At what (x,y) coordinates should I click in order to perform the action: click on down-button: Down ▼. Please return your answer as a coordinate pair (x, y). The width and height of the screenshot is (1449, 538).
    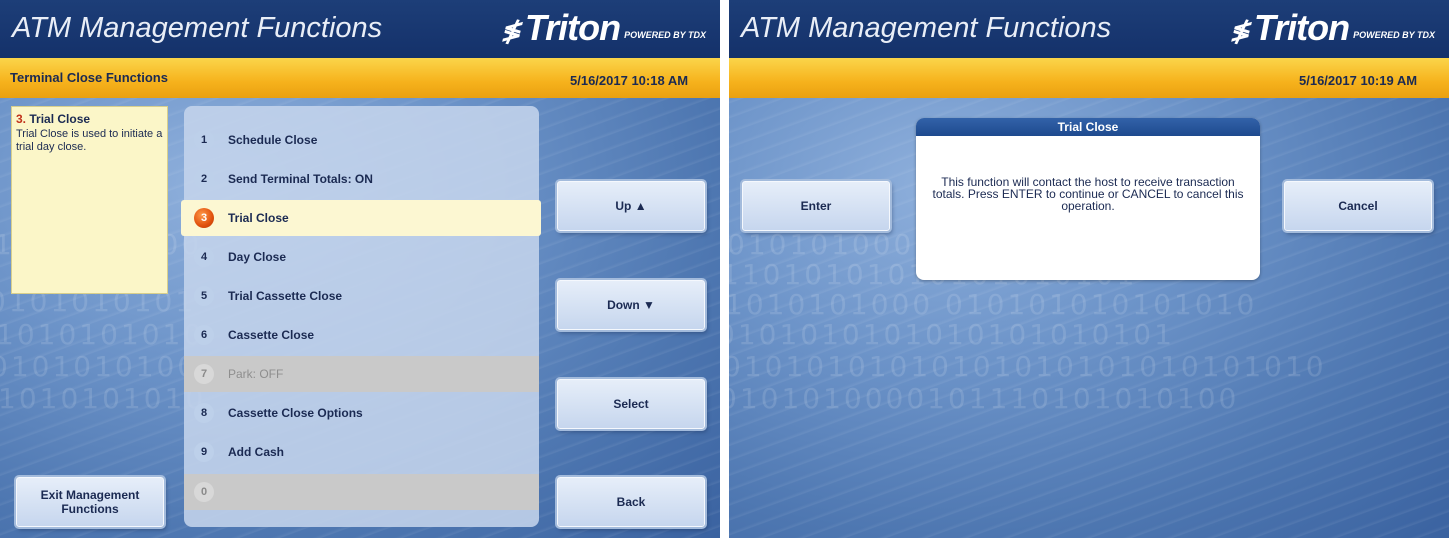
    Looking at the image, I should click on (631, 305).